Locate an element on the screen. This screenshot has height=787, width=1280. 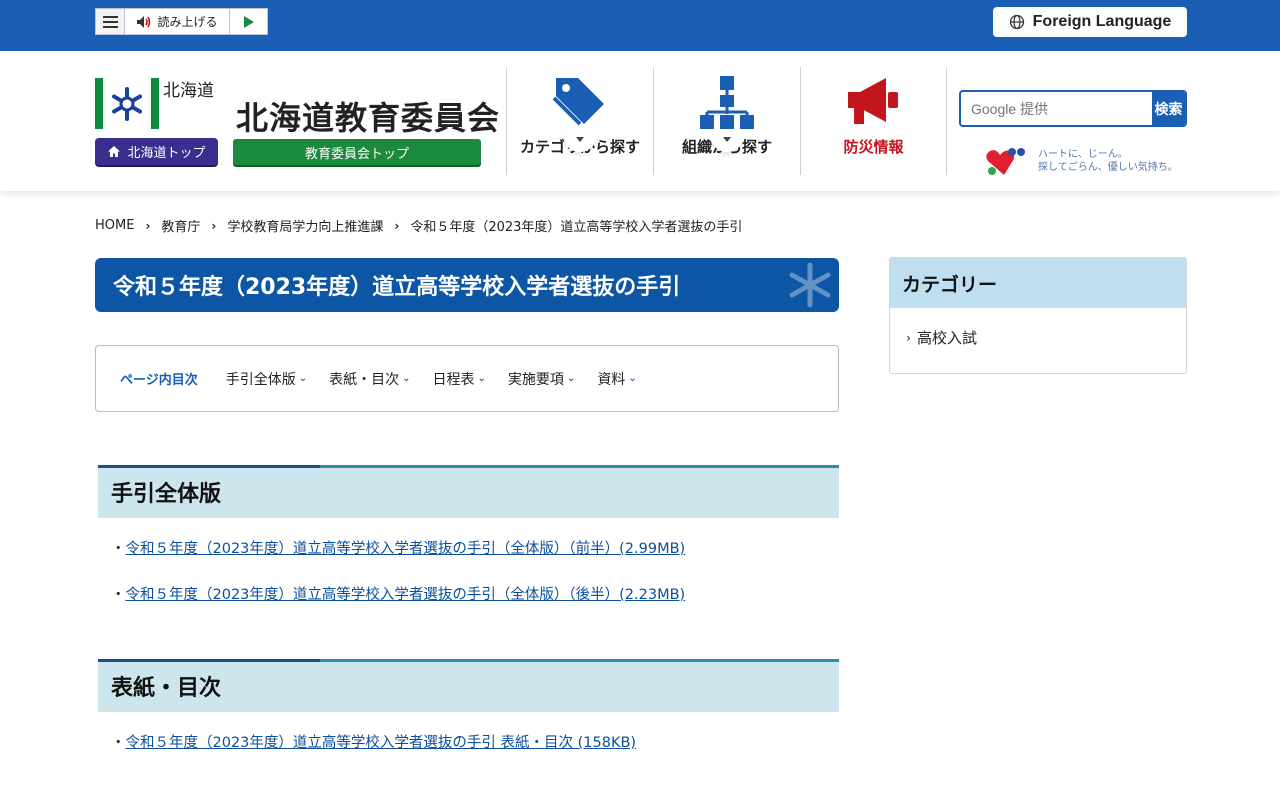
toc-item-materials: 資料 ⌄ is located at coordinates (616, 379).